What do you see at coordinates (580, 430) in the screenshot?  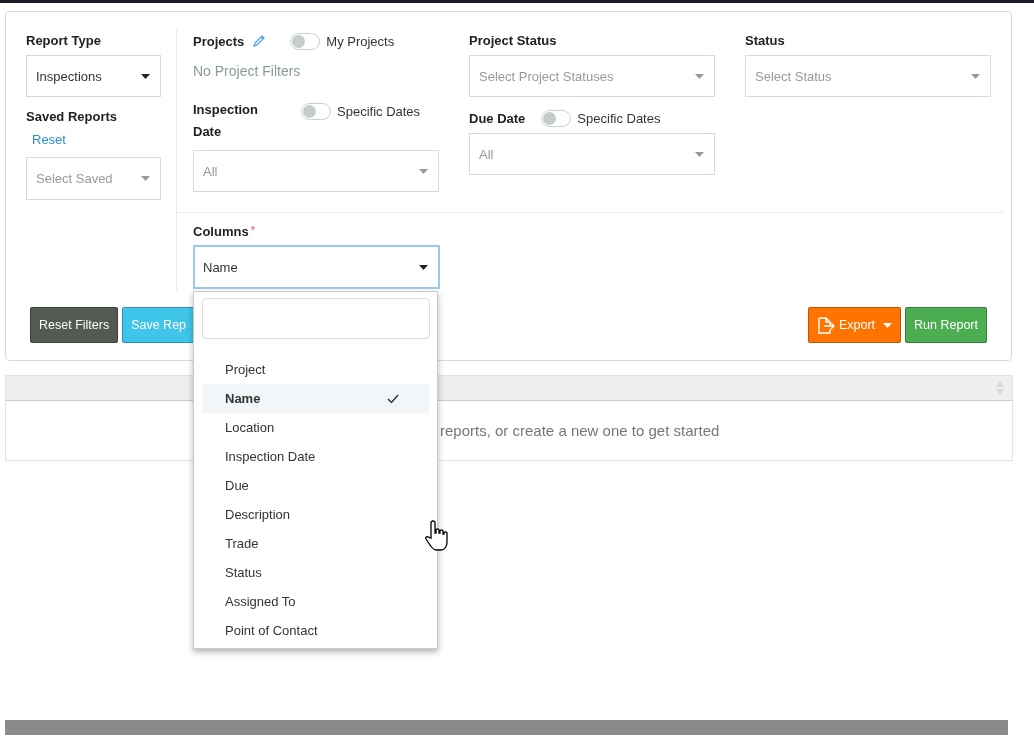 I see `empty-message: reports, or create a new one to get started` at bounding box center [580, 430].